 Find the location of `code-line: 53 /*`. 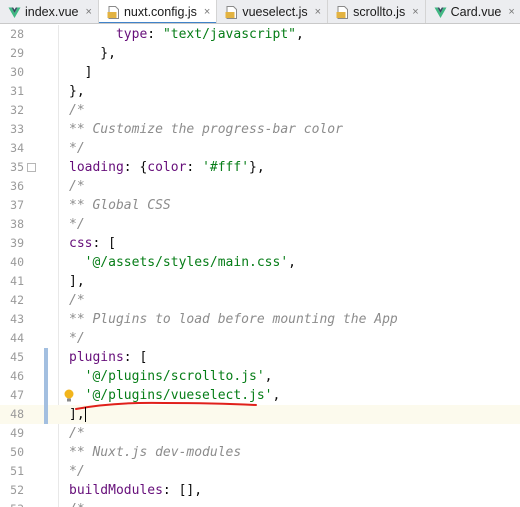

code-line: 53 /* is located at coordinates (260, 503).